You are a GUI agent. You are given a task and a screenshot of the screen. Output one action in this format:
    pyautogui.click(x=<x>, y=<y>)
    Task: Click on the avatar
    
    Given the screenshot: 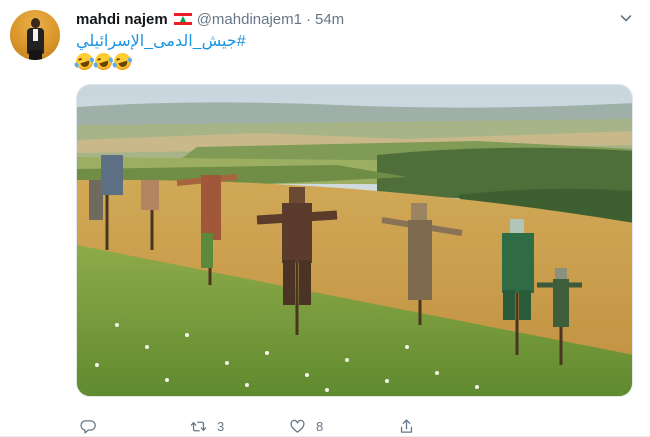 What is the action you would take?
    pyautogui.click(x=35, y=35)
    